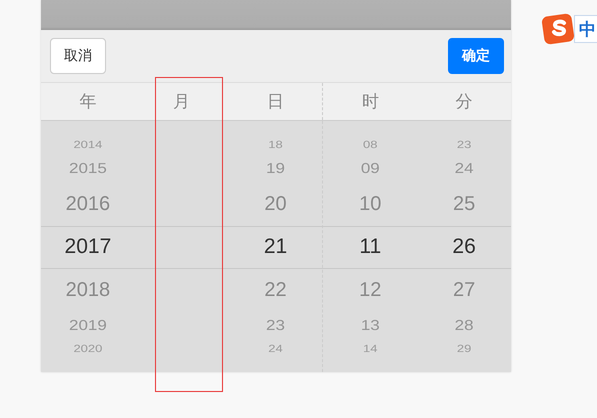  What do you see at coordinates (87, 102) in the screenshot?
I see `column-header: 年` at bounding box center [87, 102].